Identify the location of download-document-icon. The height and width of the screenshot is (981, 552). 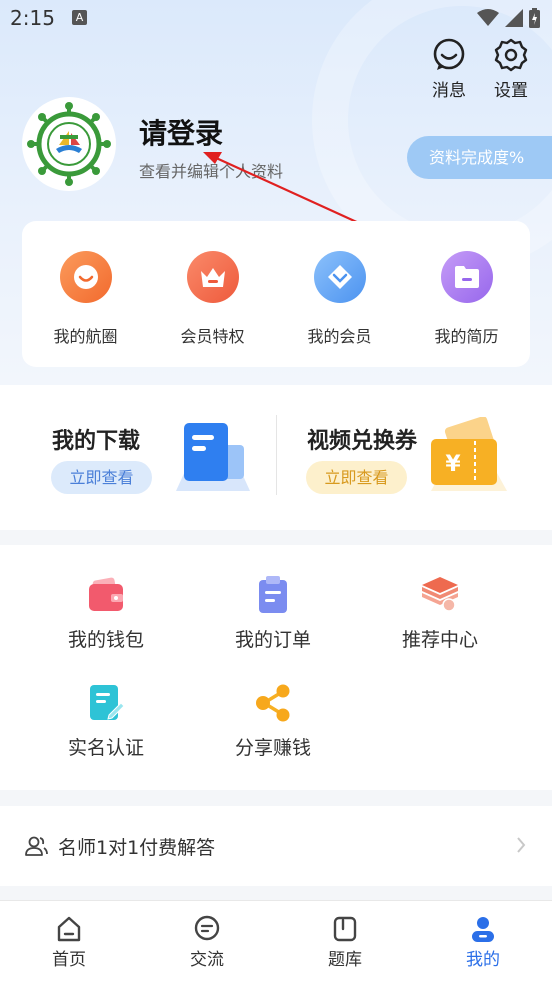
(213, 457).